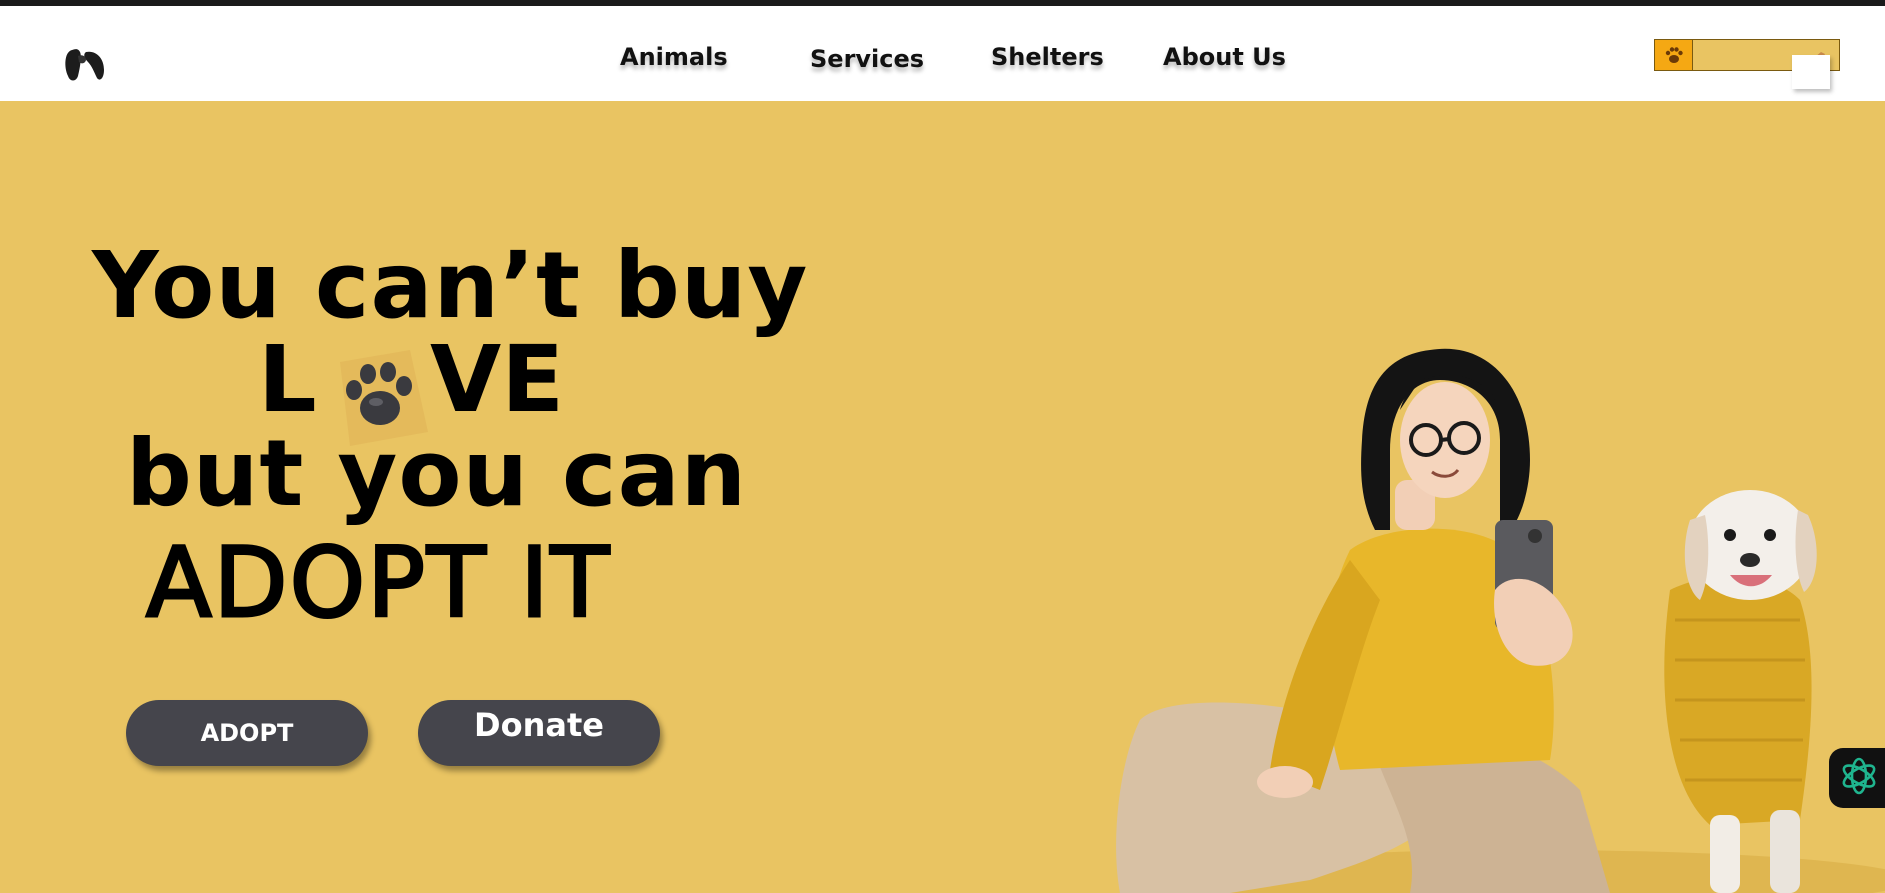 The width and height of the screenshot is (1885, 893). Describe the element at coordinates (674, 57) in the screenshot. I see `nav-link-animals: Animals` at that location.